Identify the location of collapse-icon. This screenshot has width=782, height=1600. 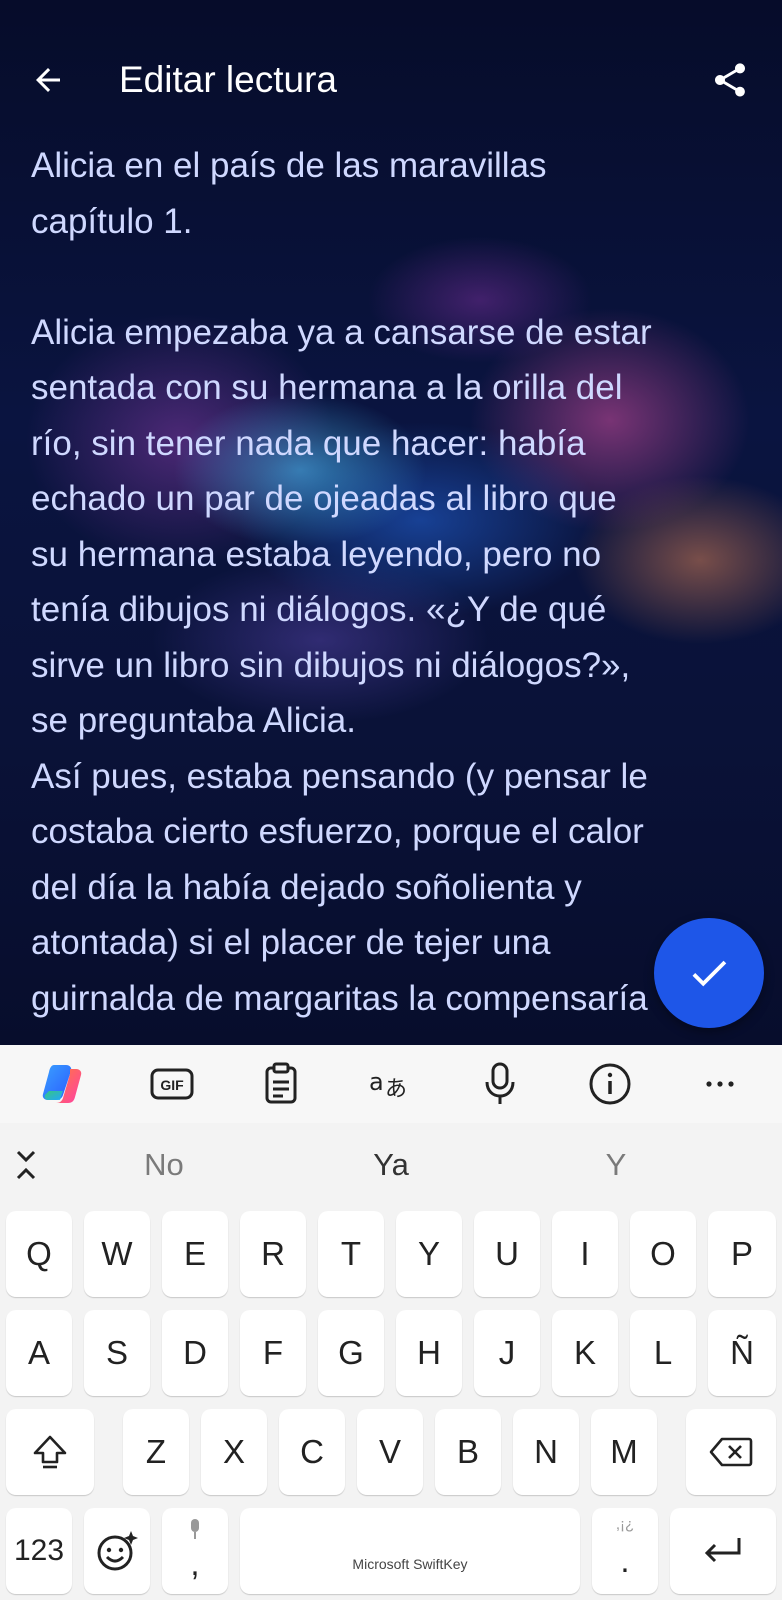
(26, 1165).